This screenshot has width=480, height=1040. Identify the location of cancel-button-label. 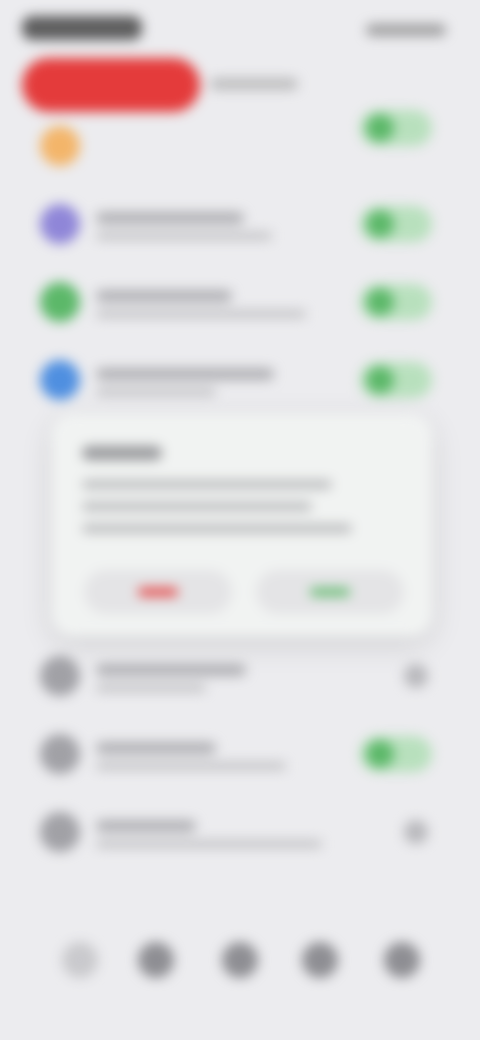
(158, 592).